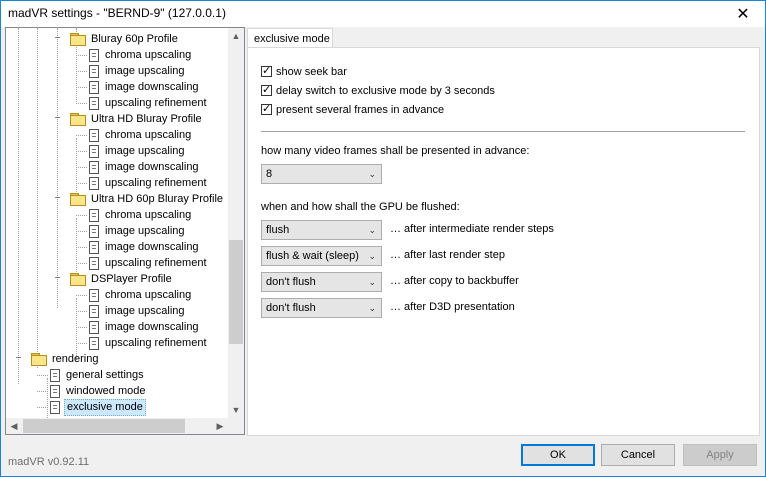 This screenshot has height=477, width=766. Describe the element at coordinates (98, 407) in the screenshot. I see `tree-page-node: exclusive mode` at that location.